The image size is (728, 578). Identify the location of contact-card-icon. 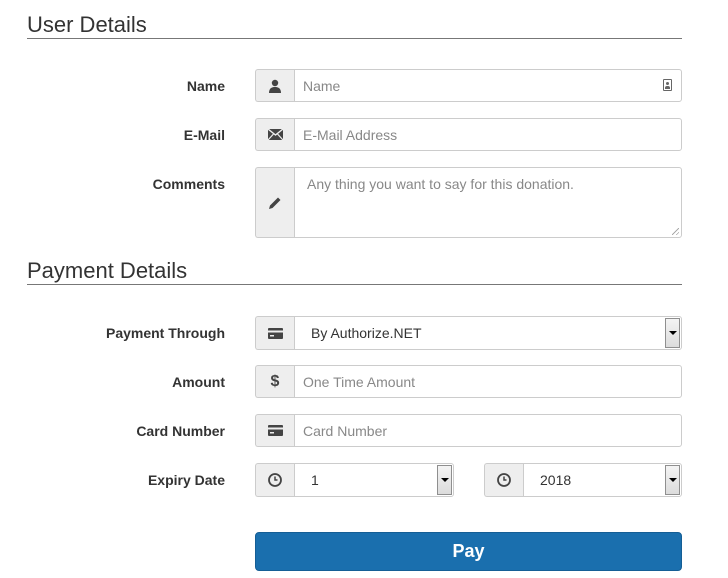
(667, 85).